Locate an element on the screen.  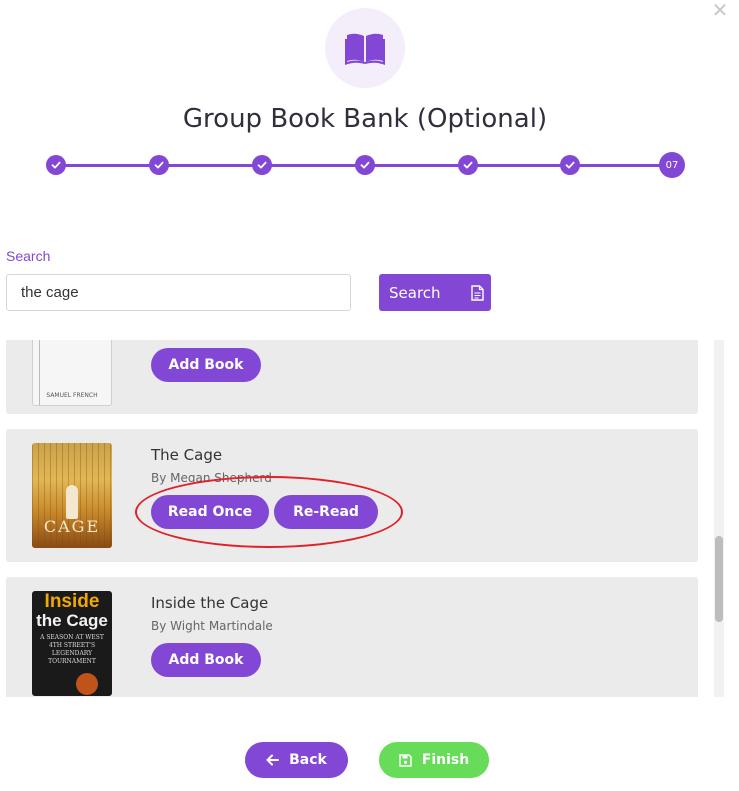
open-book-icon is located at coordinates (365, 49).